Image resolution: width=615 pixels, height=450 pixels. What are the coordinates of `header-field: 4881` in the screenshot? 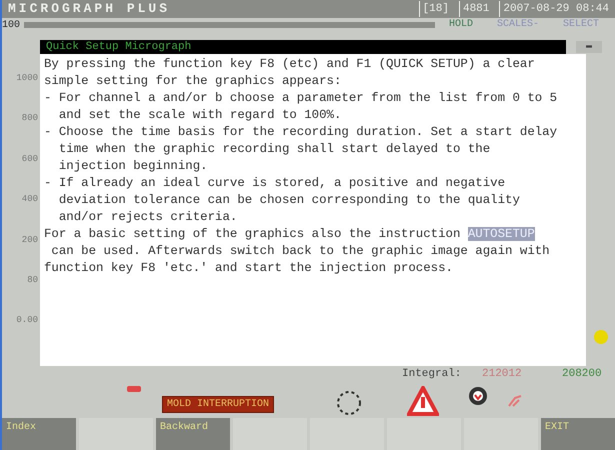 It's located at (474, 9).